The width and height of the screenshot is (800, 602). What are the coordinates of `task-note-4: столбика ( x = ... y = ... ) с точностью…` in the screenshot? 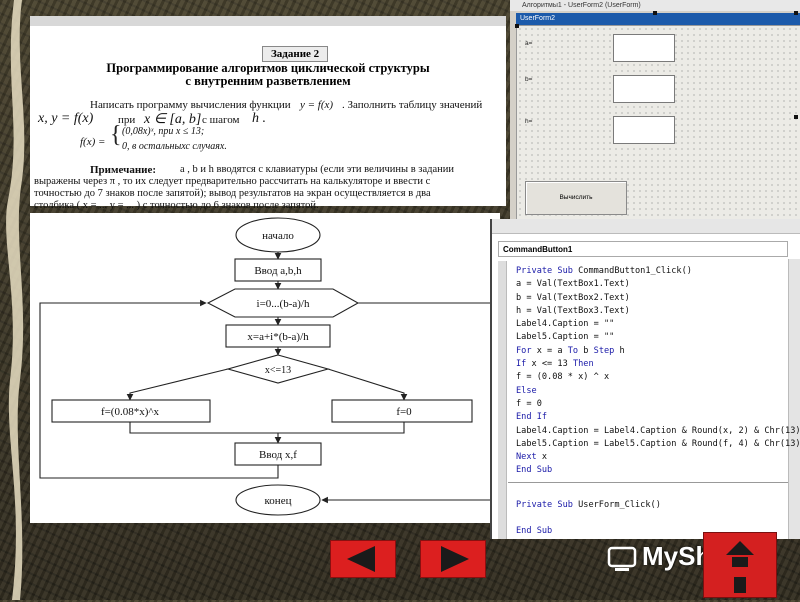 It's located at (176, 205).